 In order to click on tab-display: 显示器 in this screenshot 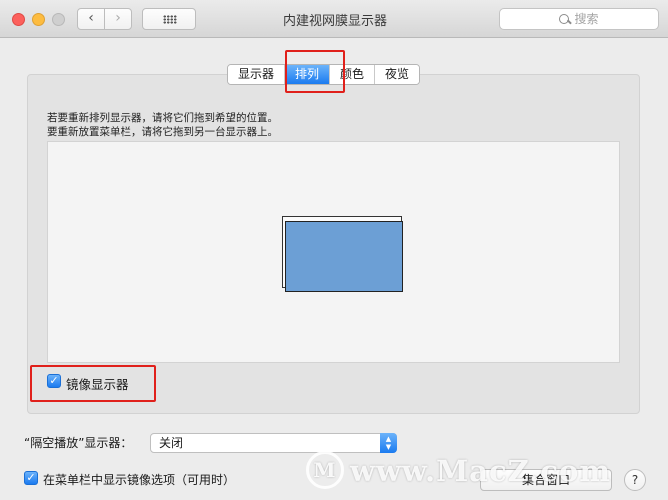, I will do `click(257, 74)`.